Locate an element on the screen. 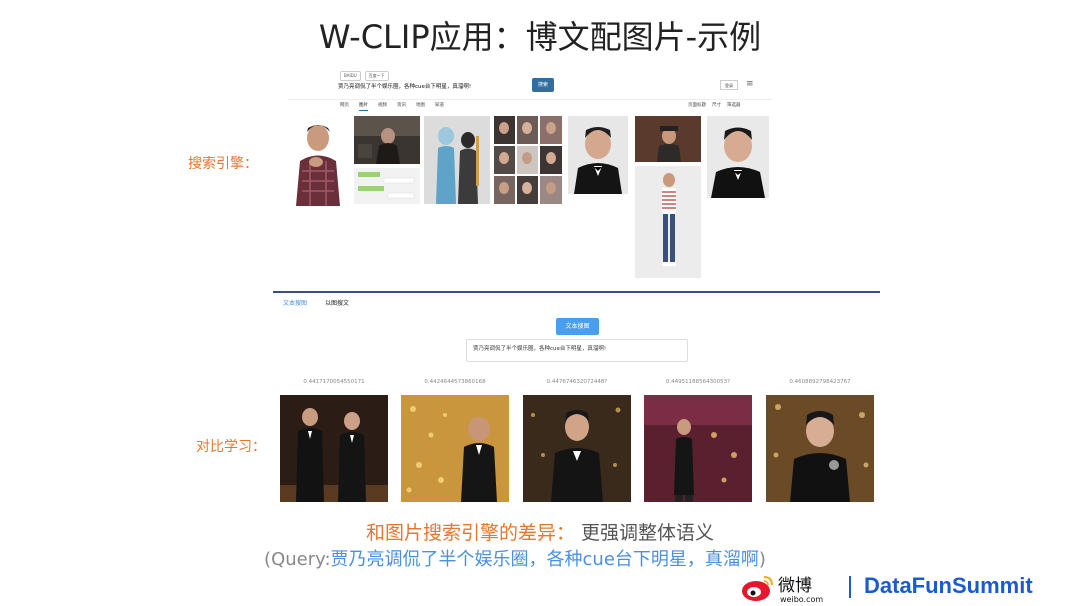  difference-label: 和图片搜索引擎的差异： is located at coordinates (470, 533).